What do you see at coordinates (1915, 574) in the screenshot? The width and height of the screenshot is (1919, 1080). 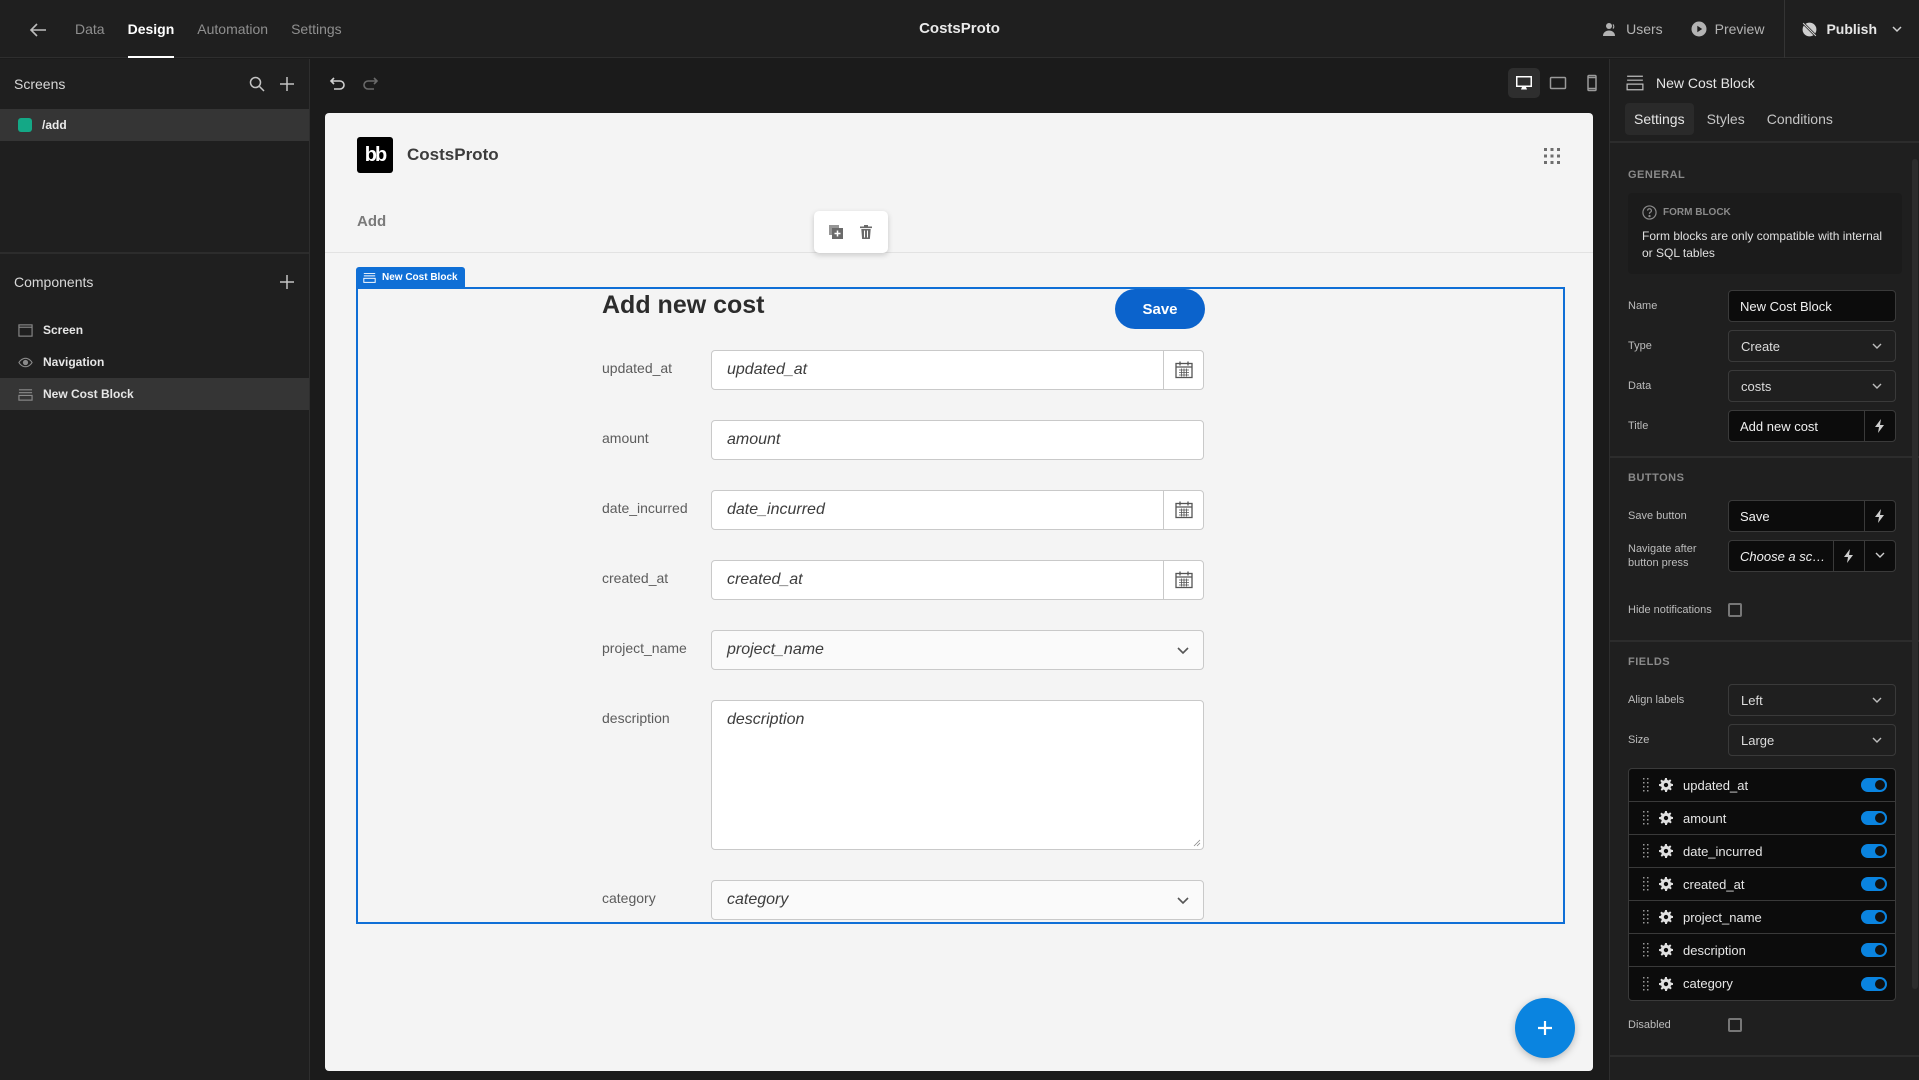 I see `scrollbar` at bounding box center [1915, 574].